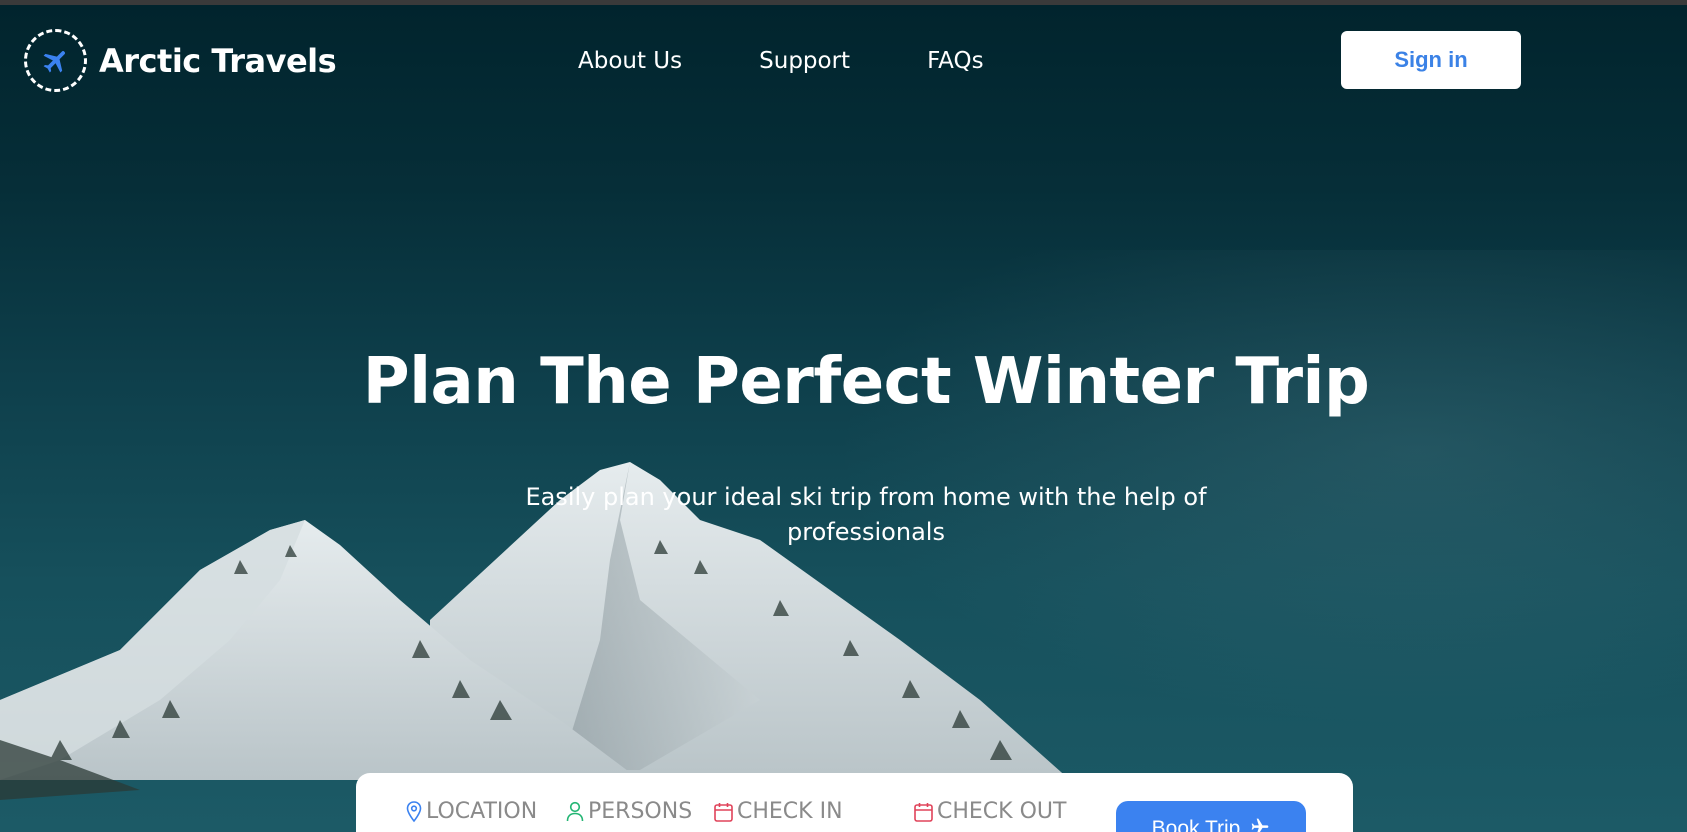  What do you see at coordinates (218, 60) in the screenshot?
I see `brand-name: Arctic Travels` at bounding box center [218, 60].